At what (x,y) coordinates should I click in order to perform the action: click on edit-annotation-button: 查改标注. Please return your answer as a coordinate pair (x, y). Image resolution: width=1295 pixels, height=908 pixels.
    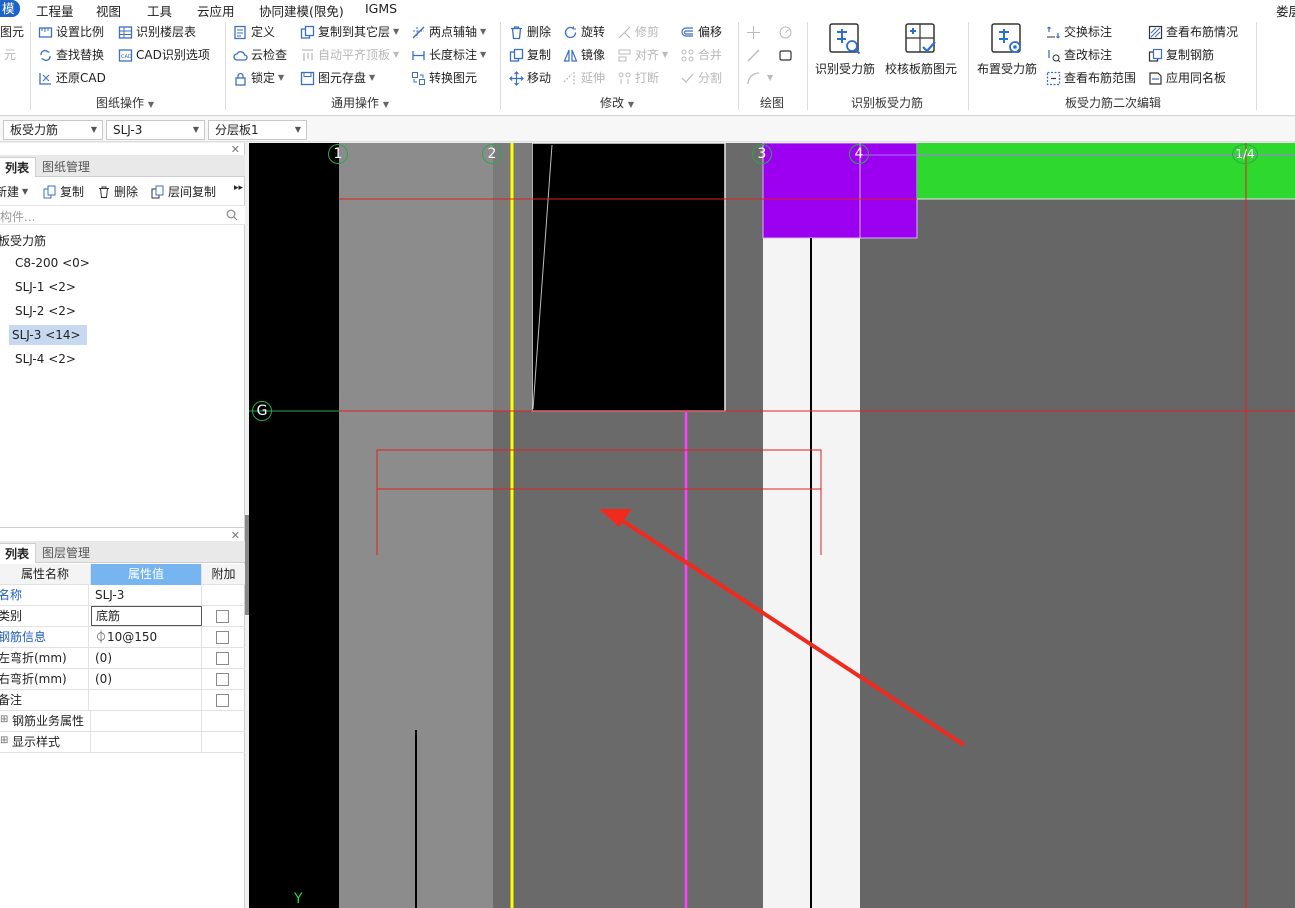
    Looking at the image, I should click on (1079, 55).